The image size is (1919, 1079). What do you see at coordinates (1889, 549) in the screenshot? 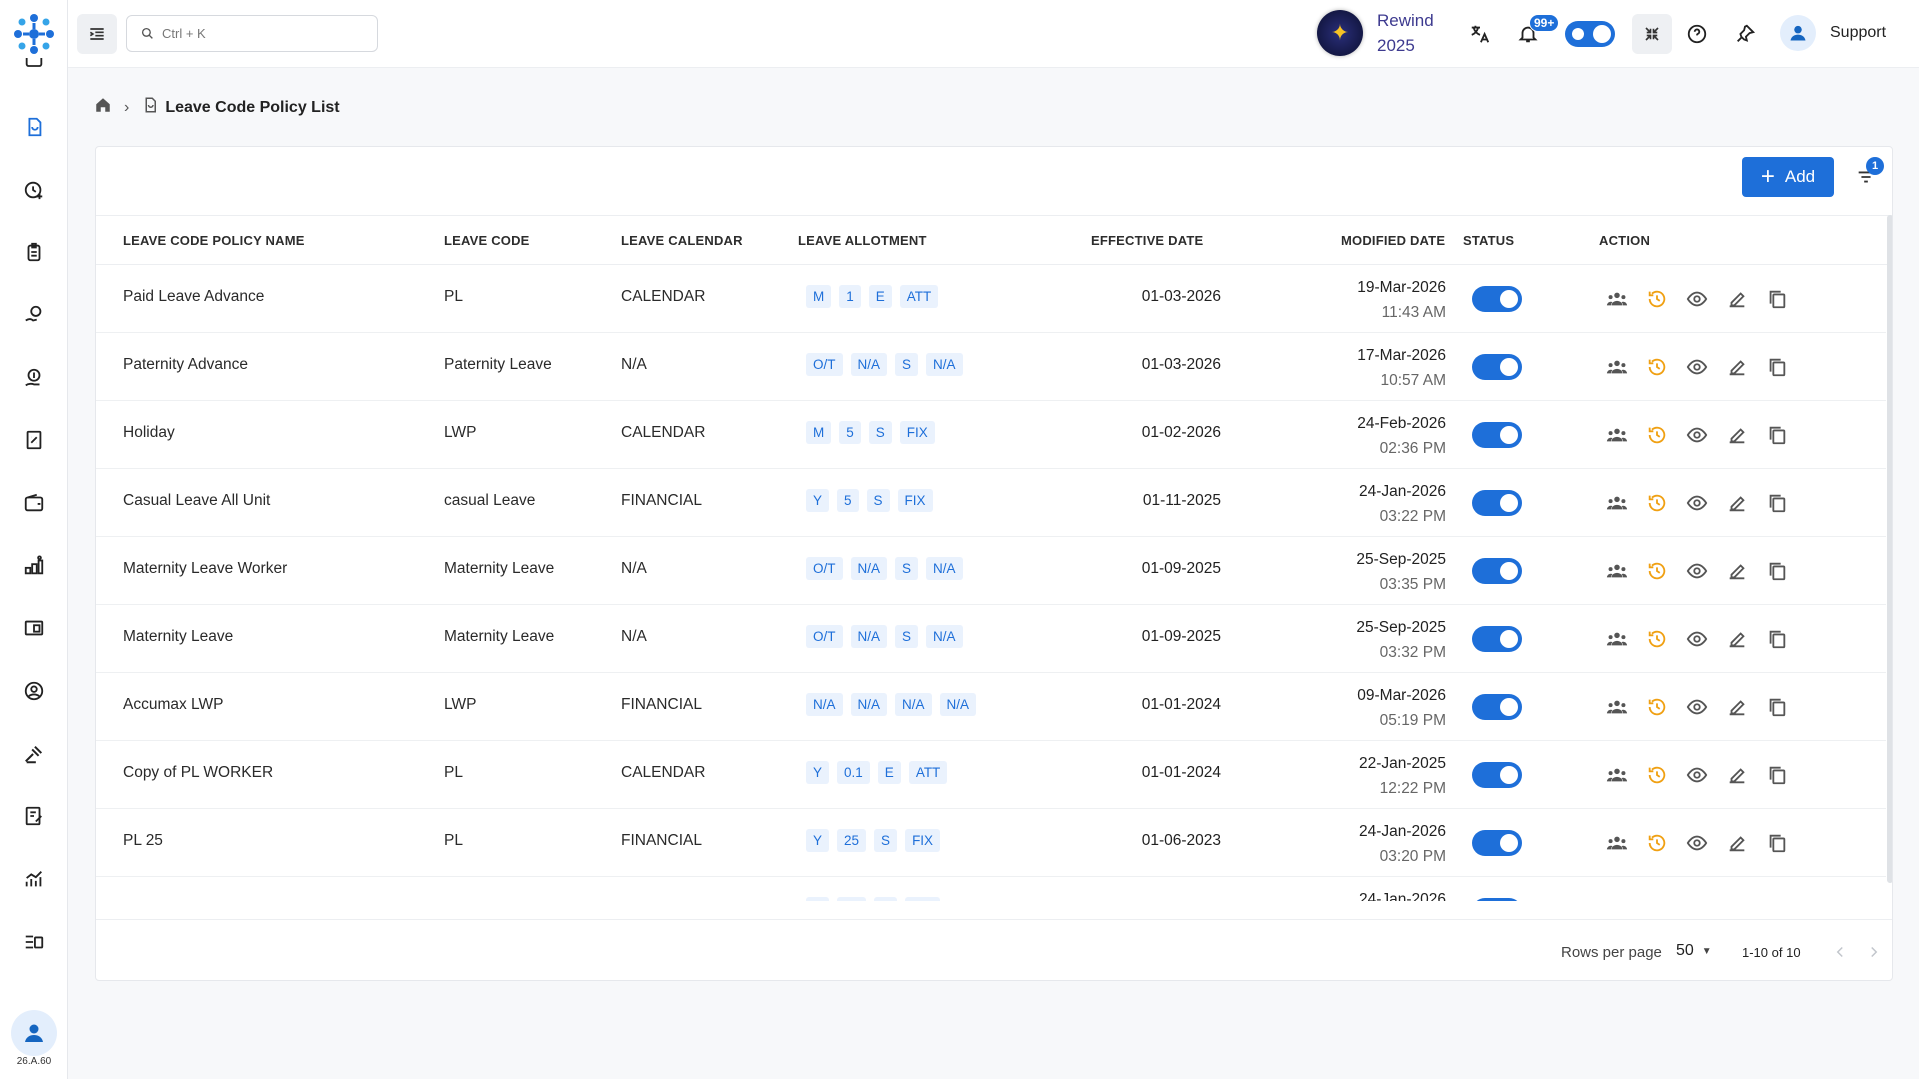
I see `vertical-scrollbar` at bounding box center [1889, 549].